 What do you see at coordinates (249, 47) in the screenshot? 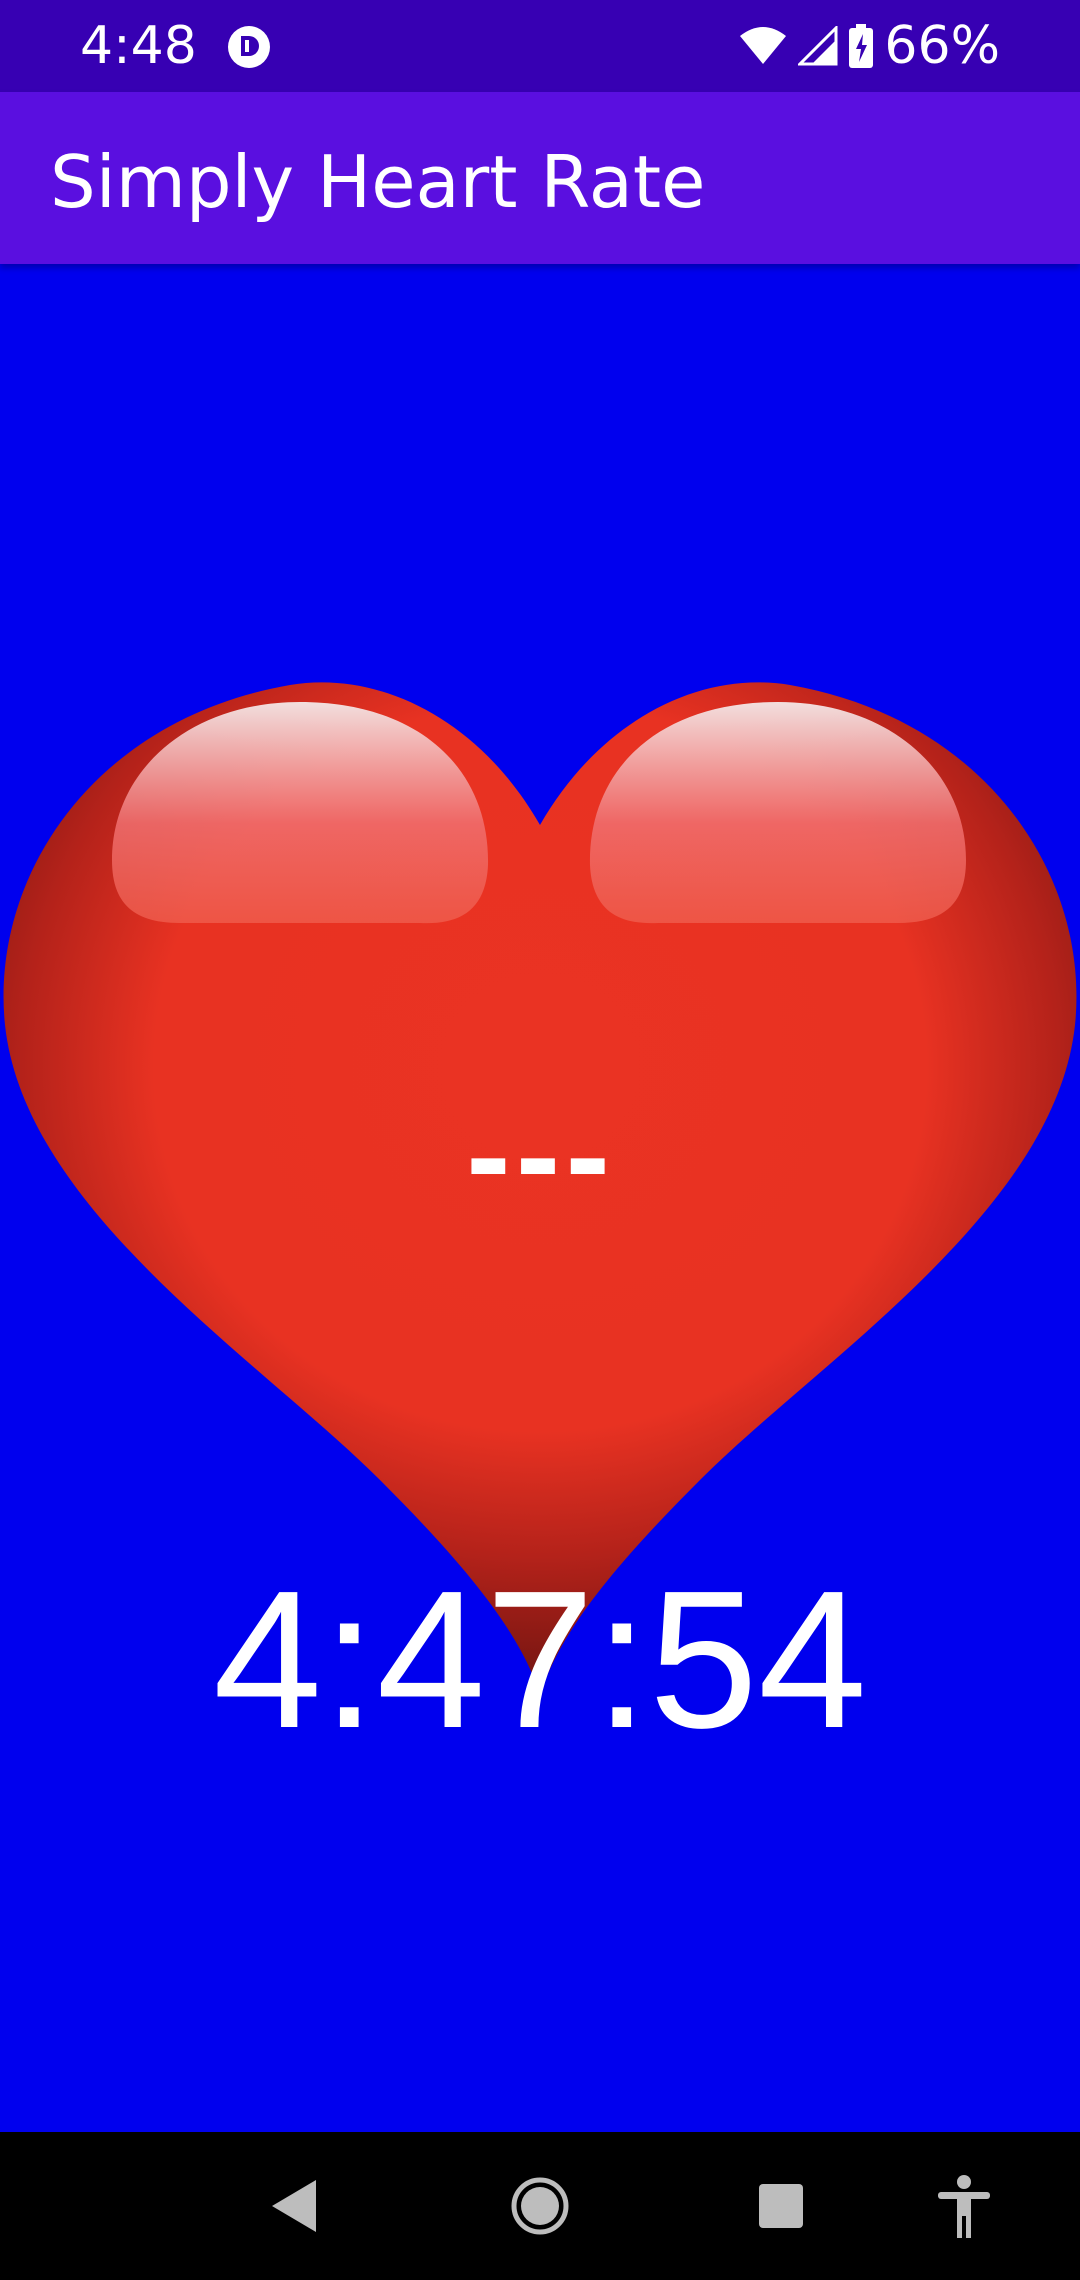
I see `app-notification-icon` at bounding box center [249, 47].